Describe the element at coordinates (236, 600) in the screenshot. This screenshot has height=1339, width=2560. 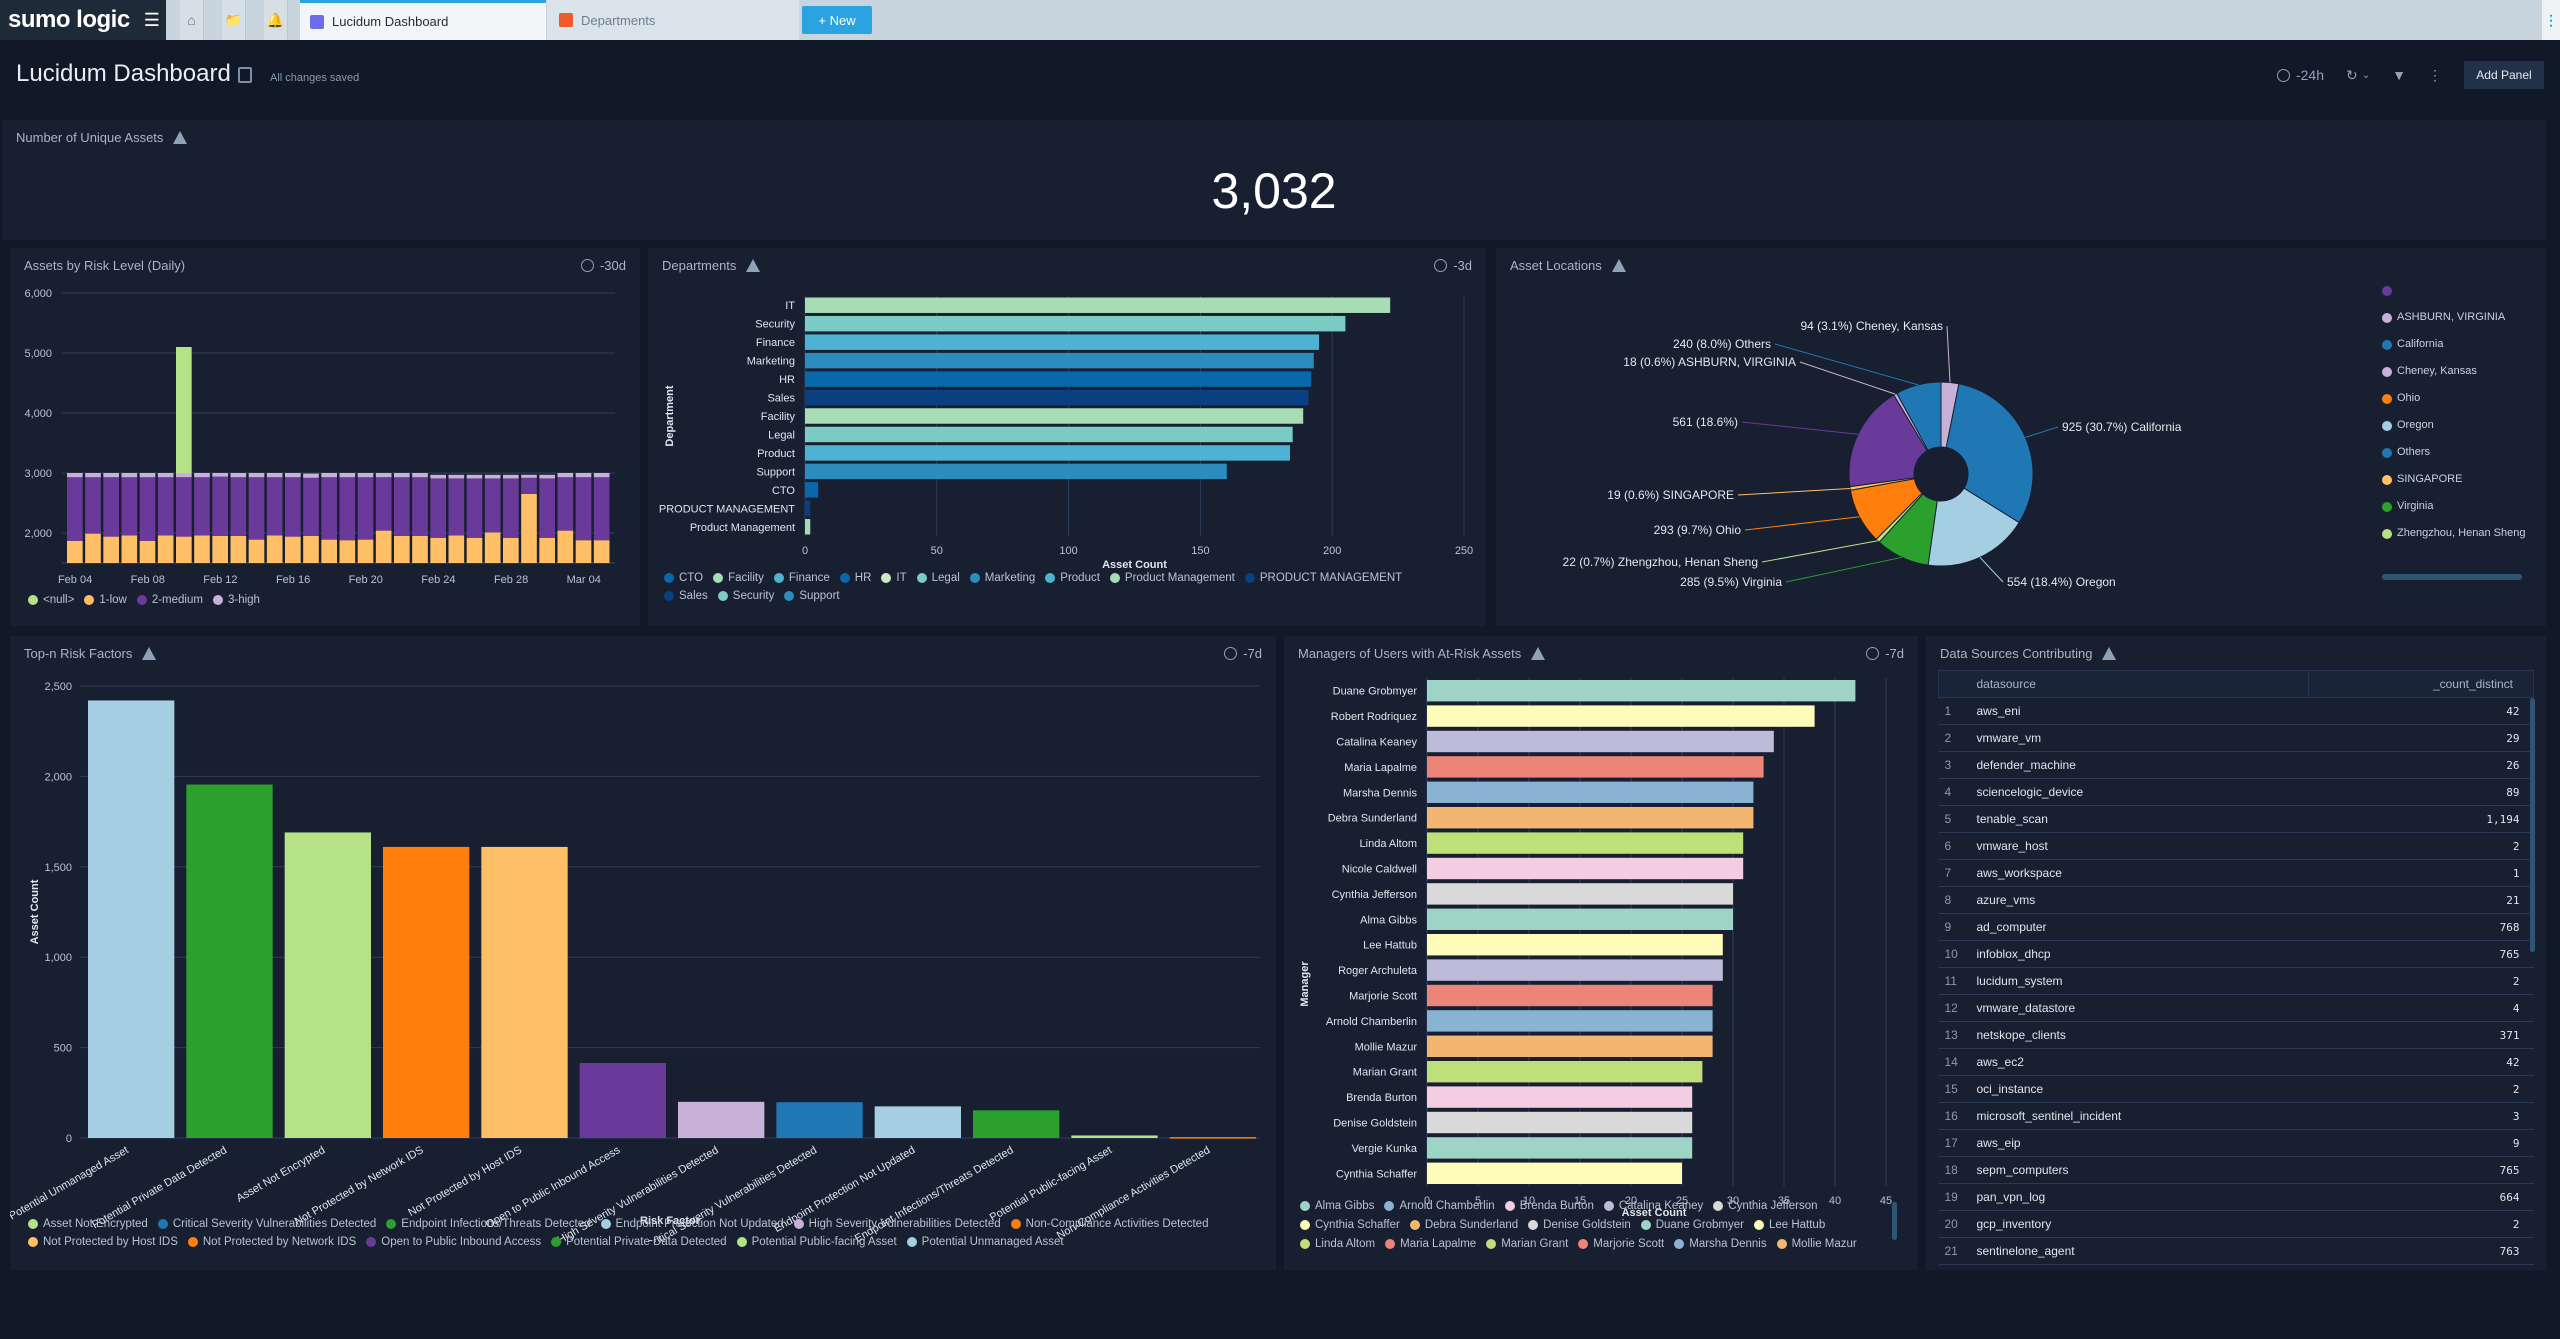
I see `legend-item: 3-high` at that location.